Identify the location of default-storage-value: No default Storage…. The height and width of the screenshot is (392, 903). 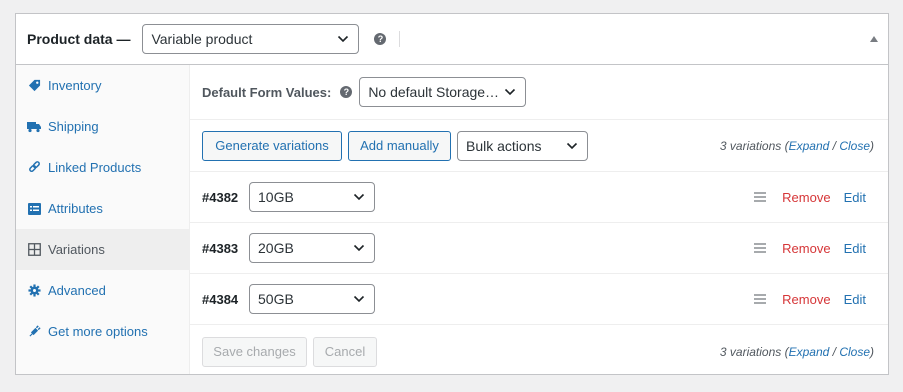
(434, 92).